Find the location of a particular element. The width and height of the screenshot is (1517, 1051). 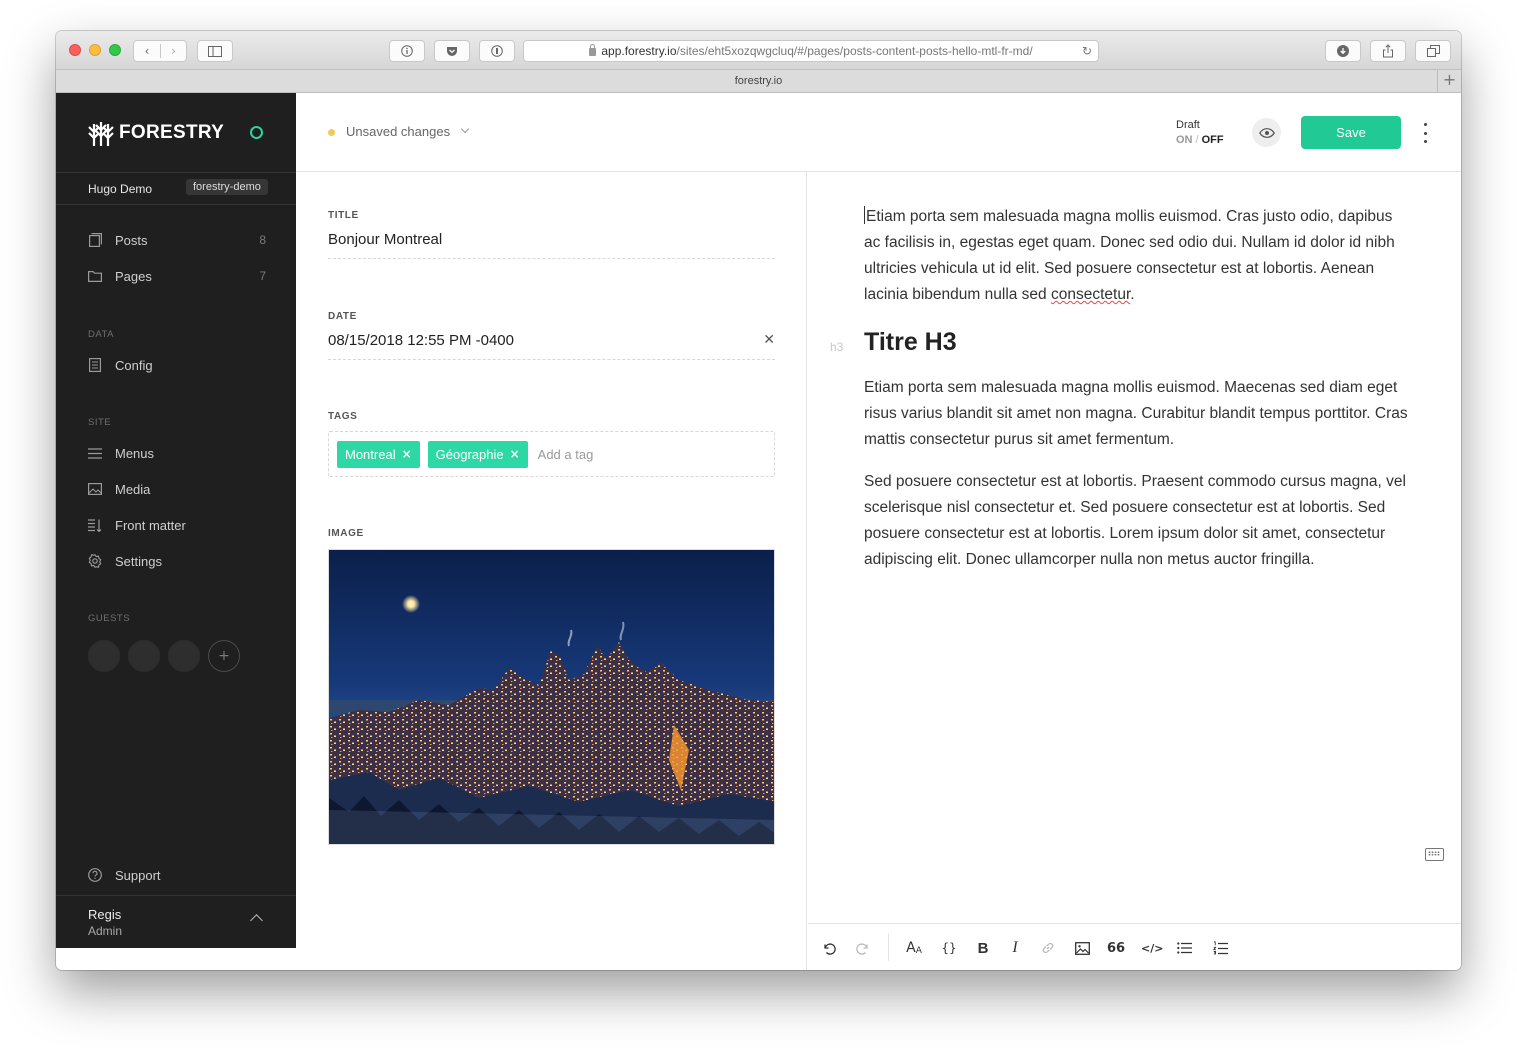

clear-date-icon: ✕ is located at coordinates (769, 340).